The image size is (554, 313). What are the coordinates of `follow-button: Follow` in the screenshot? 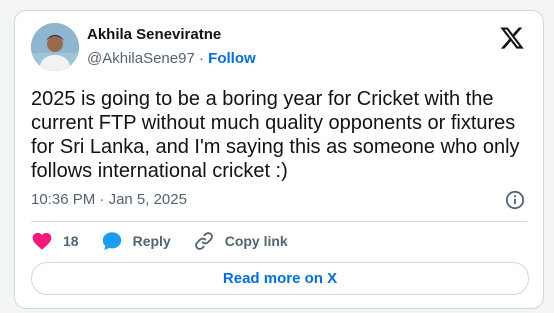 It's located at (232, 58).